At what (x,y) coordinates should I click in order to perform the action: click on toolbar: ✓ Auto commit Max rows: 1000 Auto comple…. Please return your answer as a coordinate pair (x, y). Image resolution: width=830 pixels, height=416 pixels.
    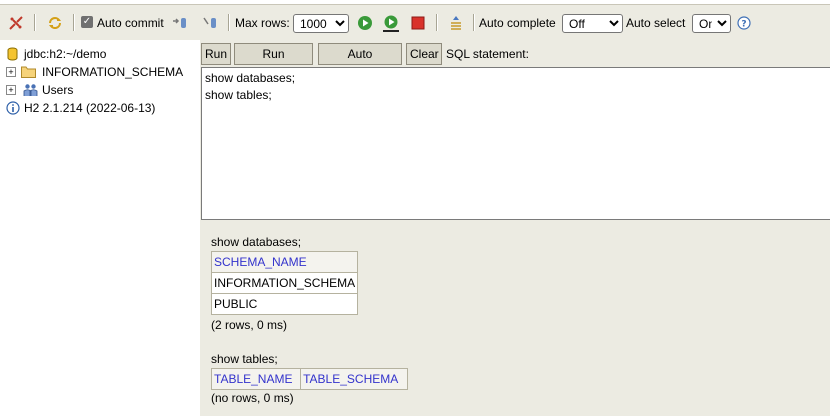
    Looking at the image, I should click on (415, 22).